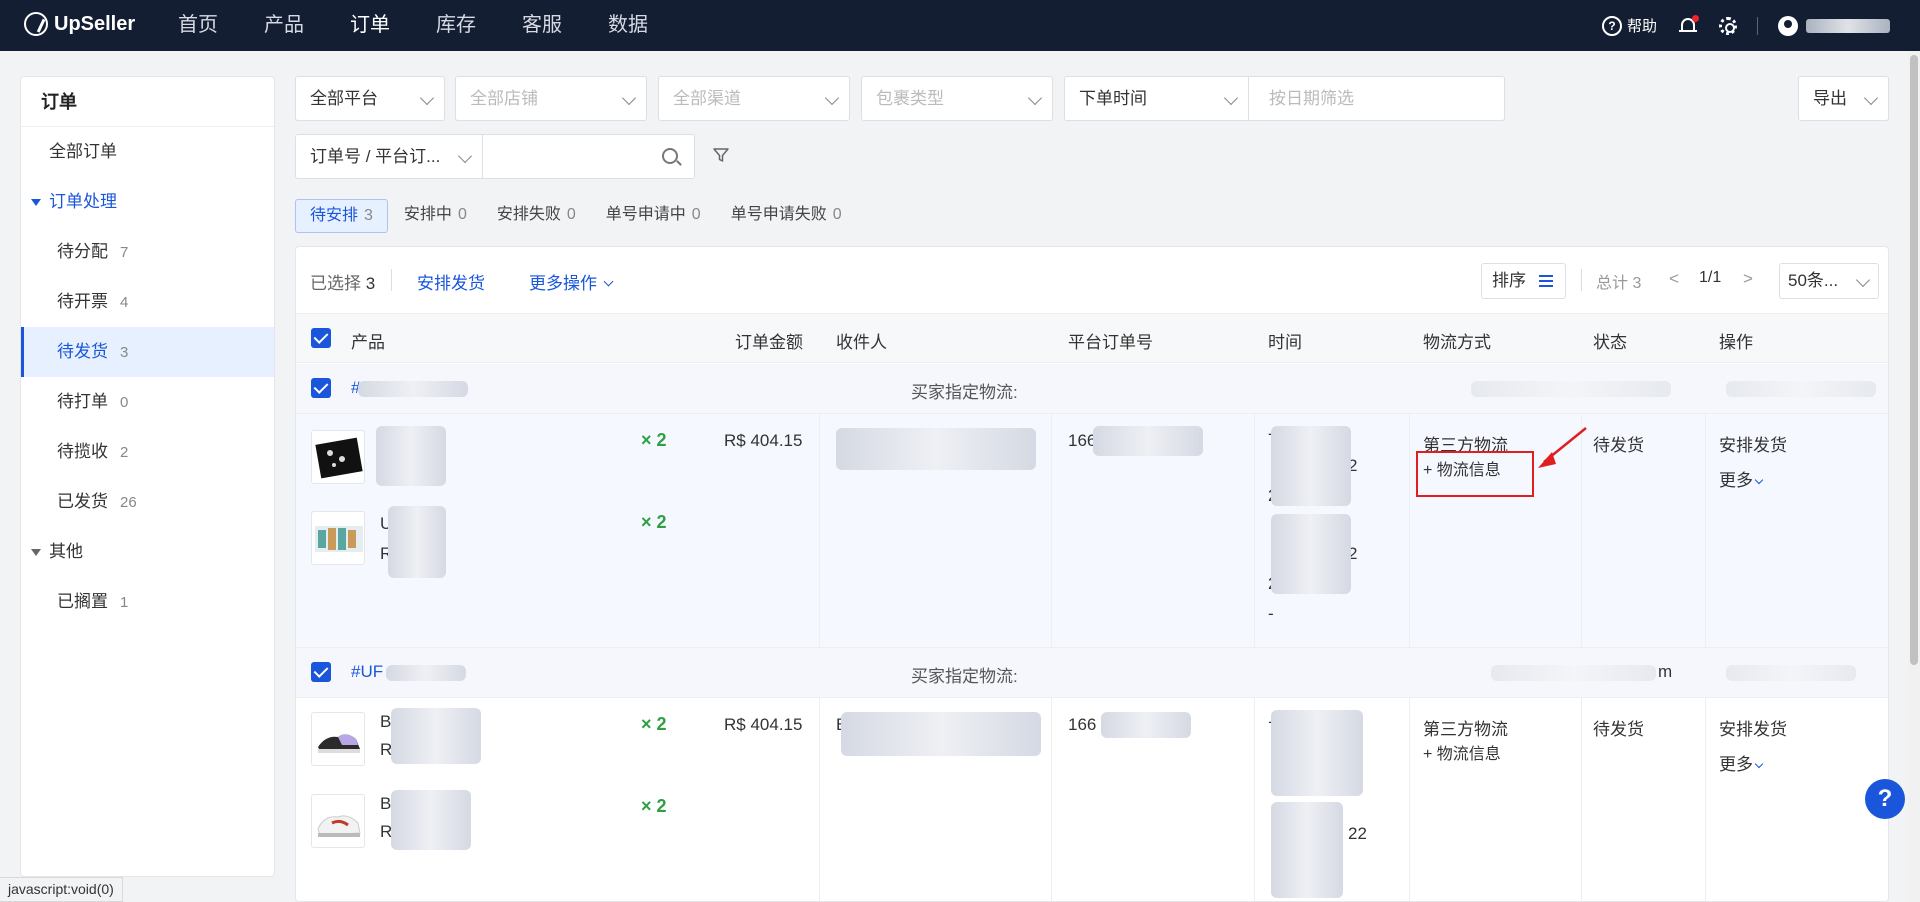 The height and width of the screenshot is (902, 1920). I want to click on package-type-select: 包裹类型, so click(957, 98).